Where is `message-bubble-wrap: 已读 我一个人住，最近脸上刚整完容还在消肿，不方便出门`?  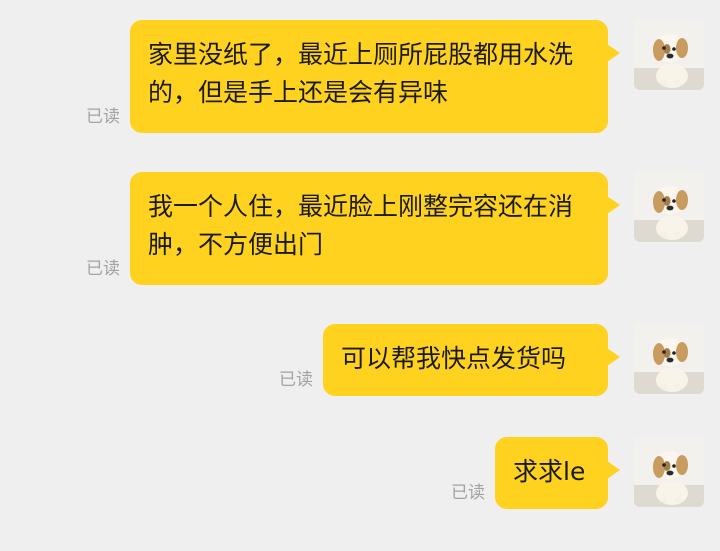 message-bubble-wrap: 已读 我一个人住，最近脸上刚整完容还在消肿，不方便出门 is located at coordinates (347, 228).